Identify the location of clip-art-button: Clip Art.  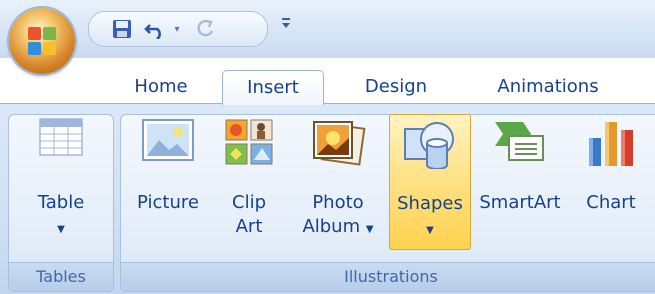
(249, 183).